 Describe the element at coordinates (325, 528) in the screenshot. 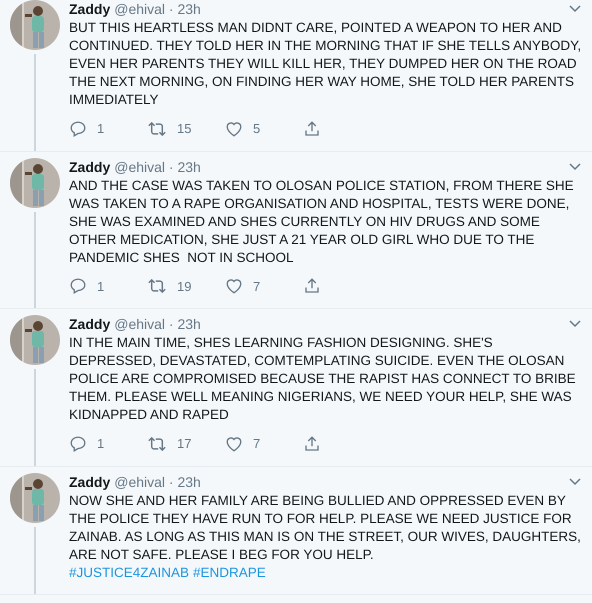

I see `tweet-text: NOW SHE AND HER FAMILY ARE BEING BULLIED AND OPPRESSED EVEN BY THE POLICE THEY HAVE RUN TO FOR HELP. PLEASE WE NEED JUSTICE FOR ZAINAB. AS LONG AS THIS MAN IS ON THE STREET, OUR WIVES, DAUGHTERS, ARE NOT SAFE. PLEASE I BEG FOR YOU HELP.` at that location.